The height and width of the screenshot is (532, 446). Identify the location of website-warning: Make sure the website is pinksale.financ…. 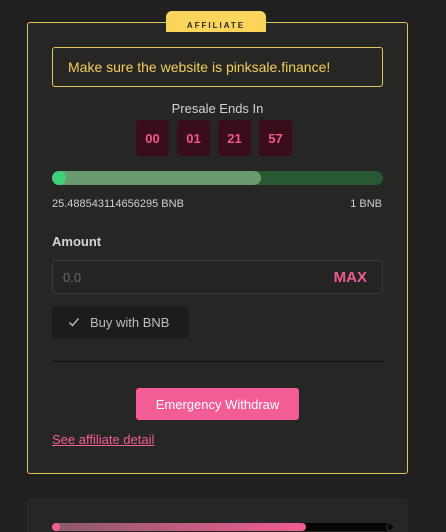
(217, 67).